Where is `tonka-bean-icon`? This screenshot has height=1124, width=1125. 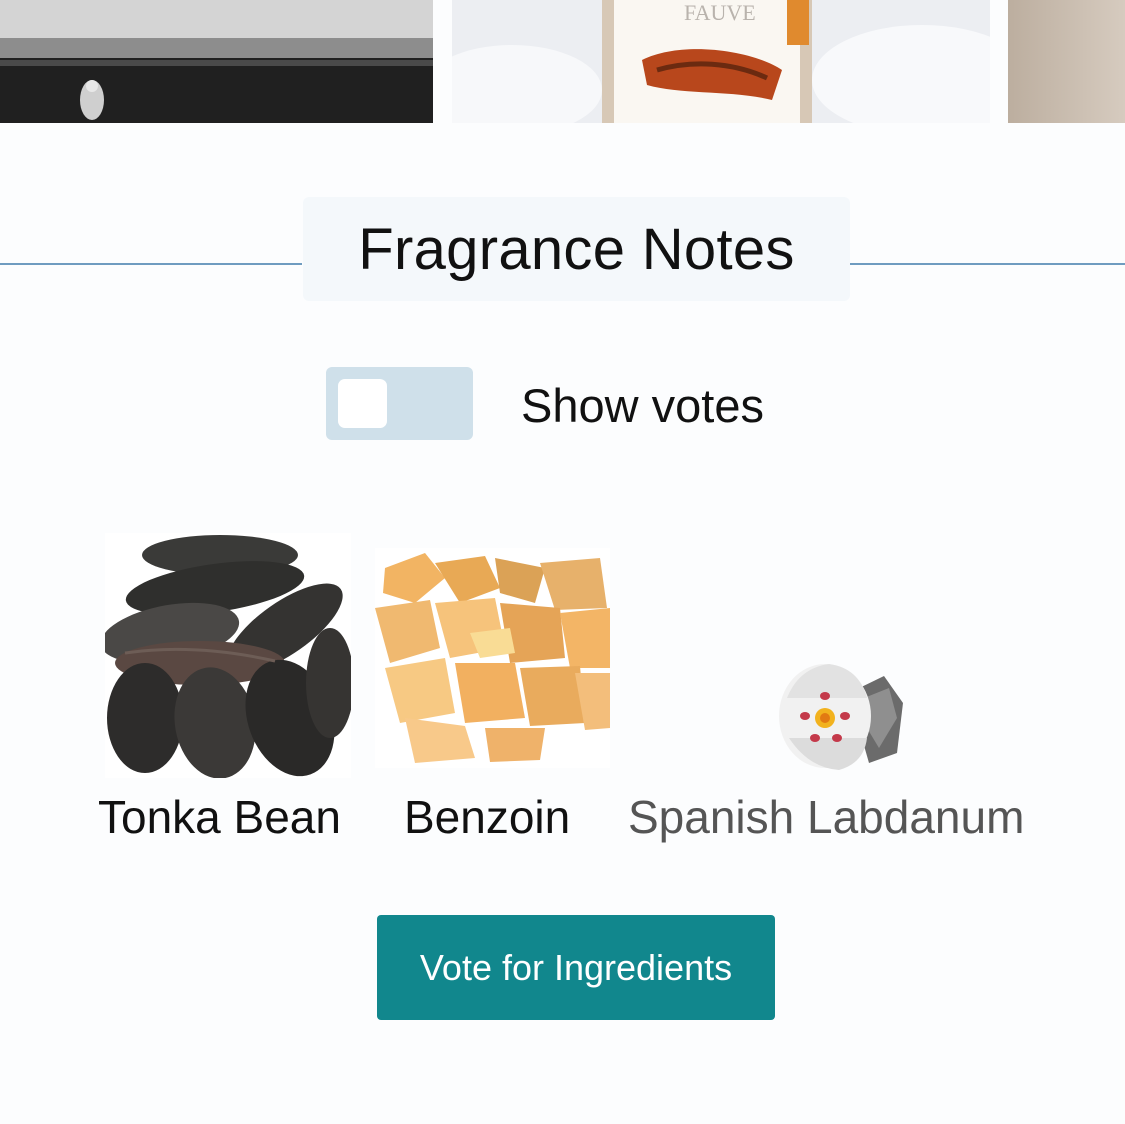
tonka-bean-icon is located at coordinates (227, 656).